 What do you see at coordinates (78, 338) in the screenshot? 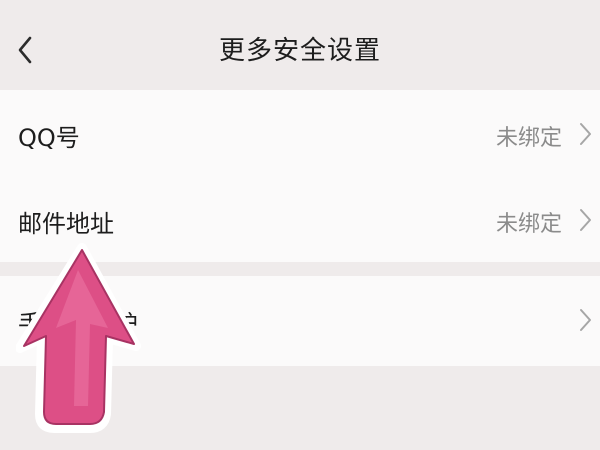
I see `pink-arrow-up-icon` at bounding box center [78, 338].